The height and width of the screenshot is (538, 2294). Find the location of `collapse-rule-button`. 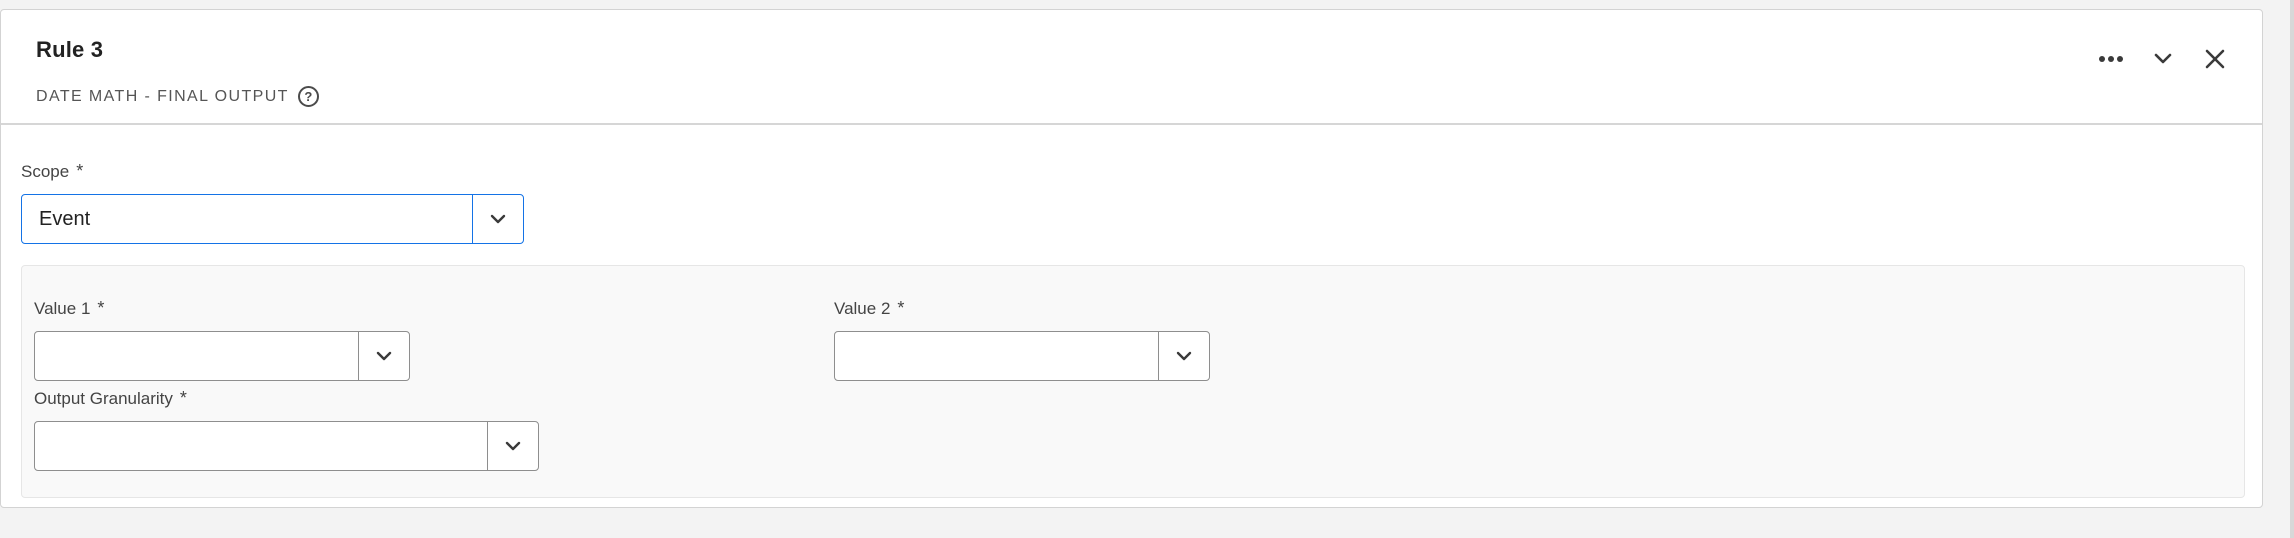

collapse-rule-button is located at coordinates (2163, 59).